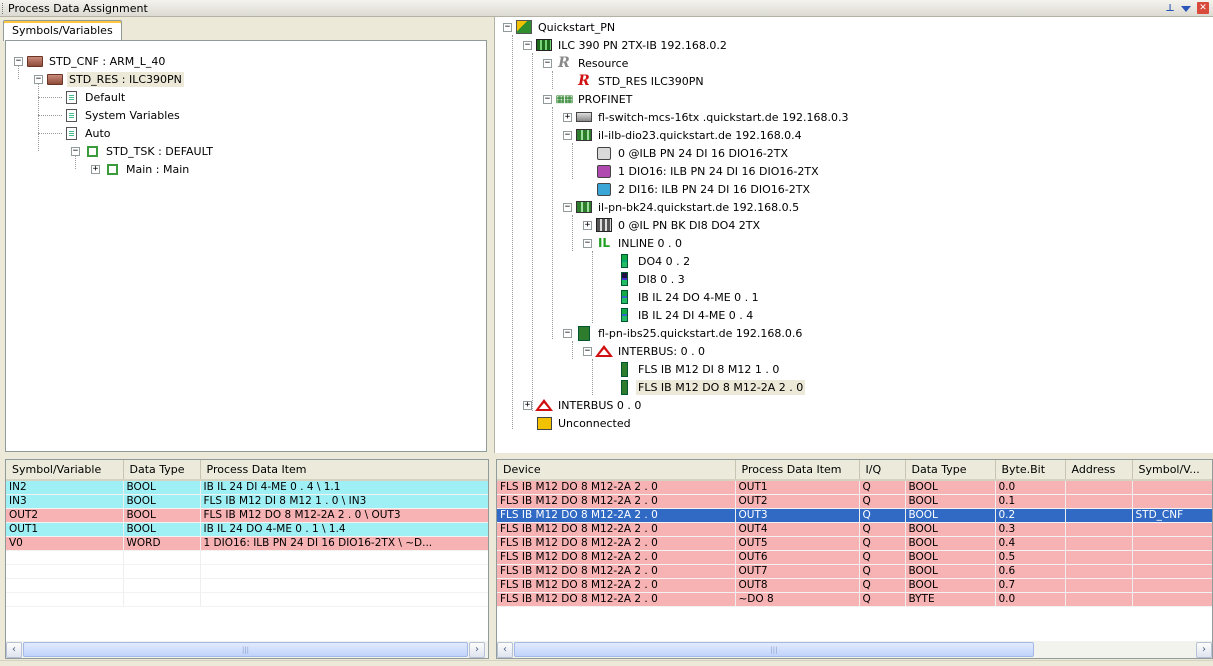 The height and width of the screenshot is (666, 1213). I want to click on pin-icon: ⊥, so click(1170, 8).